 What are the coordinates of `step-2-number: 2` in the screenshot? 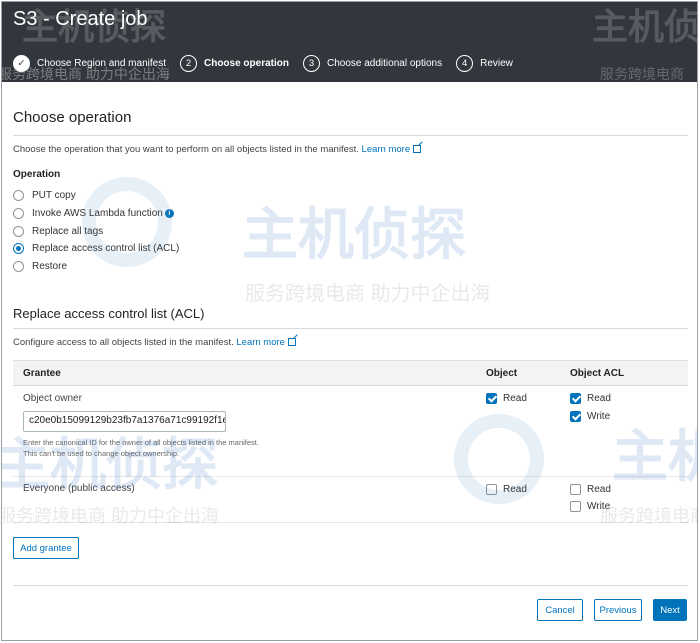 It's located at (188, 63).